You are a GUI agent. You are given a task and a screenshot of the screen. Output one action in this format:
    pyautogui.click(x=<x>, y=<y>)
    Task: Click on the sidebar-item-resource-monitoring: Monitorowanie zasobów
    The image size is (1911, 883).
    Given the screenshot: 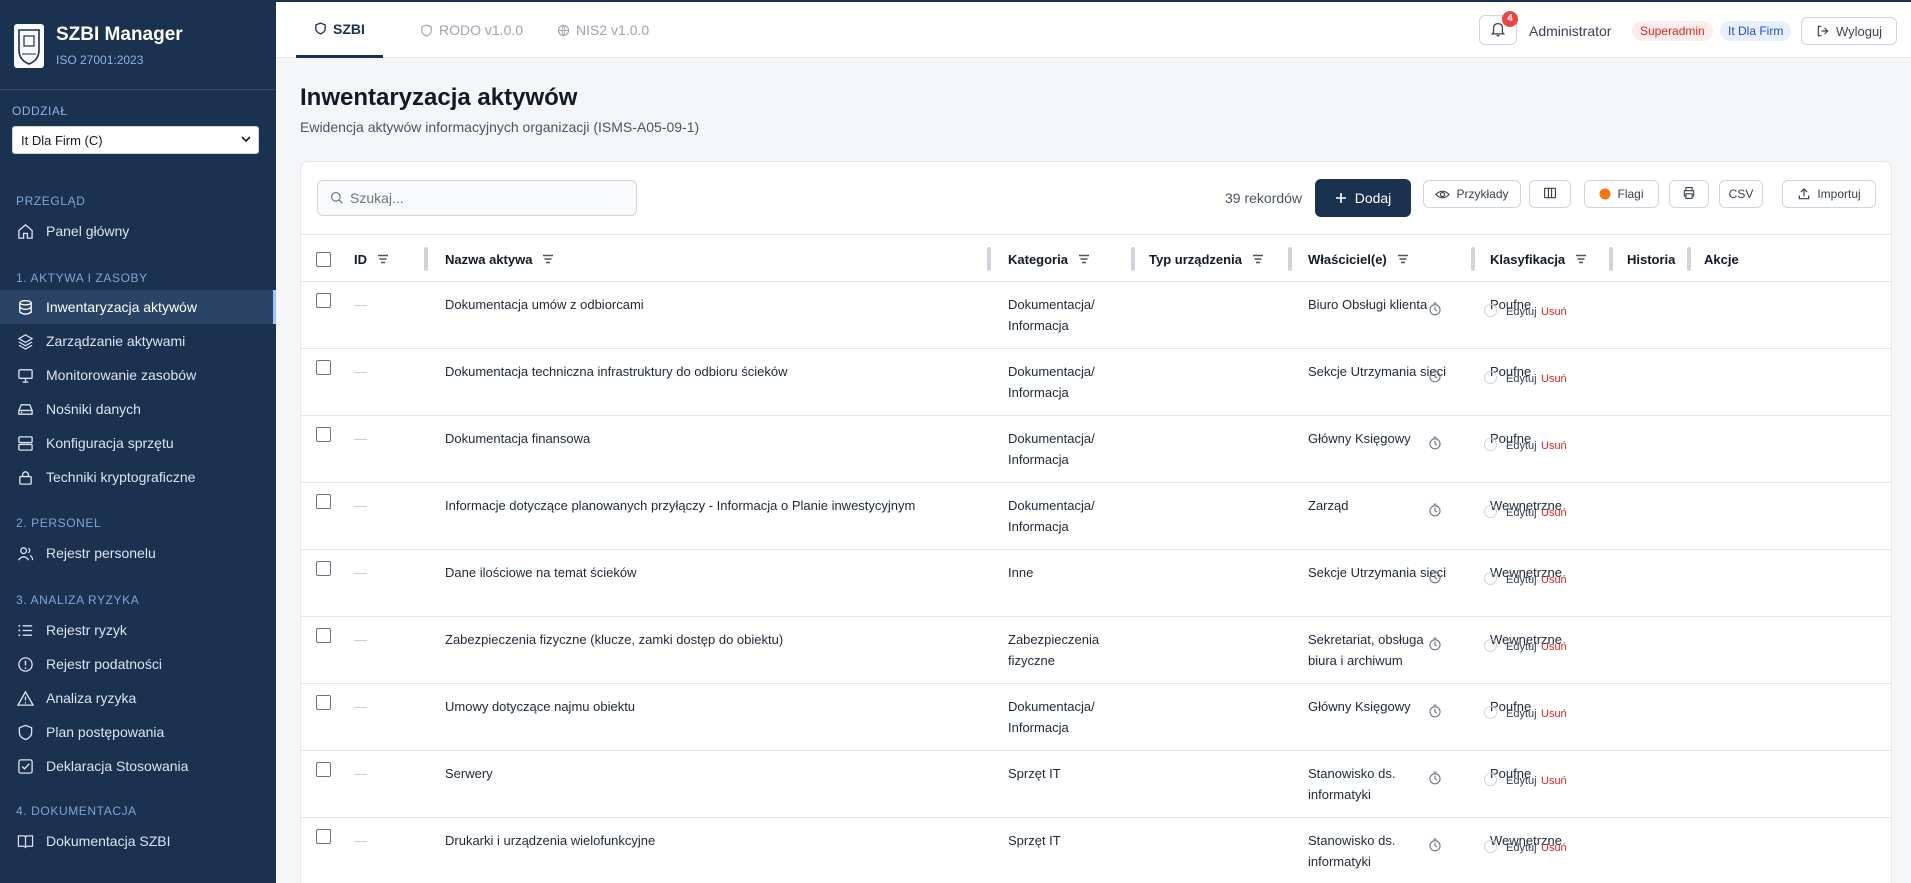 What is the action you would take?
    pyautogui.click(x=138, y=375)
    